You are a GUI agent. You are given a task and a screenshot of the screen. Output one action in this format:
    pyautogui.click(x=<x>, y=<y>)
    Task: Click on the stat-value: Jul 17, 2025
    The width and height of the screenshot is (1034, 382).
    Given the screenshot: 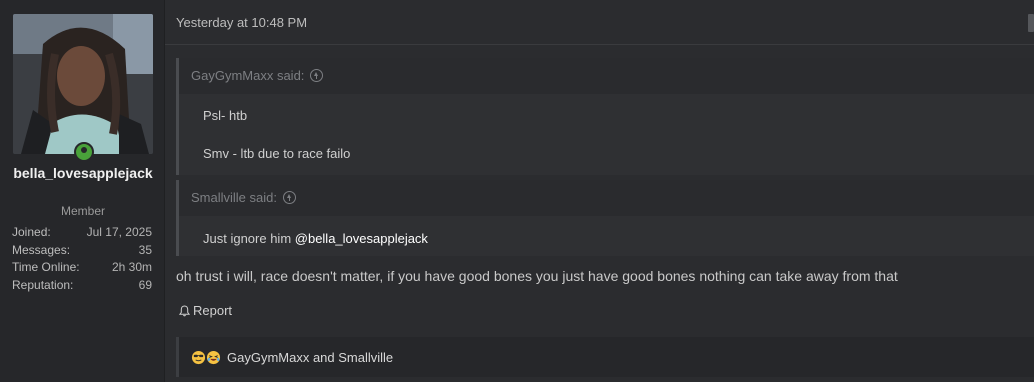 What is the action you would take?
    pyautogui.click(x=119, y=232)
    